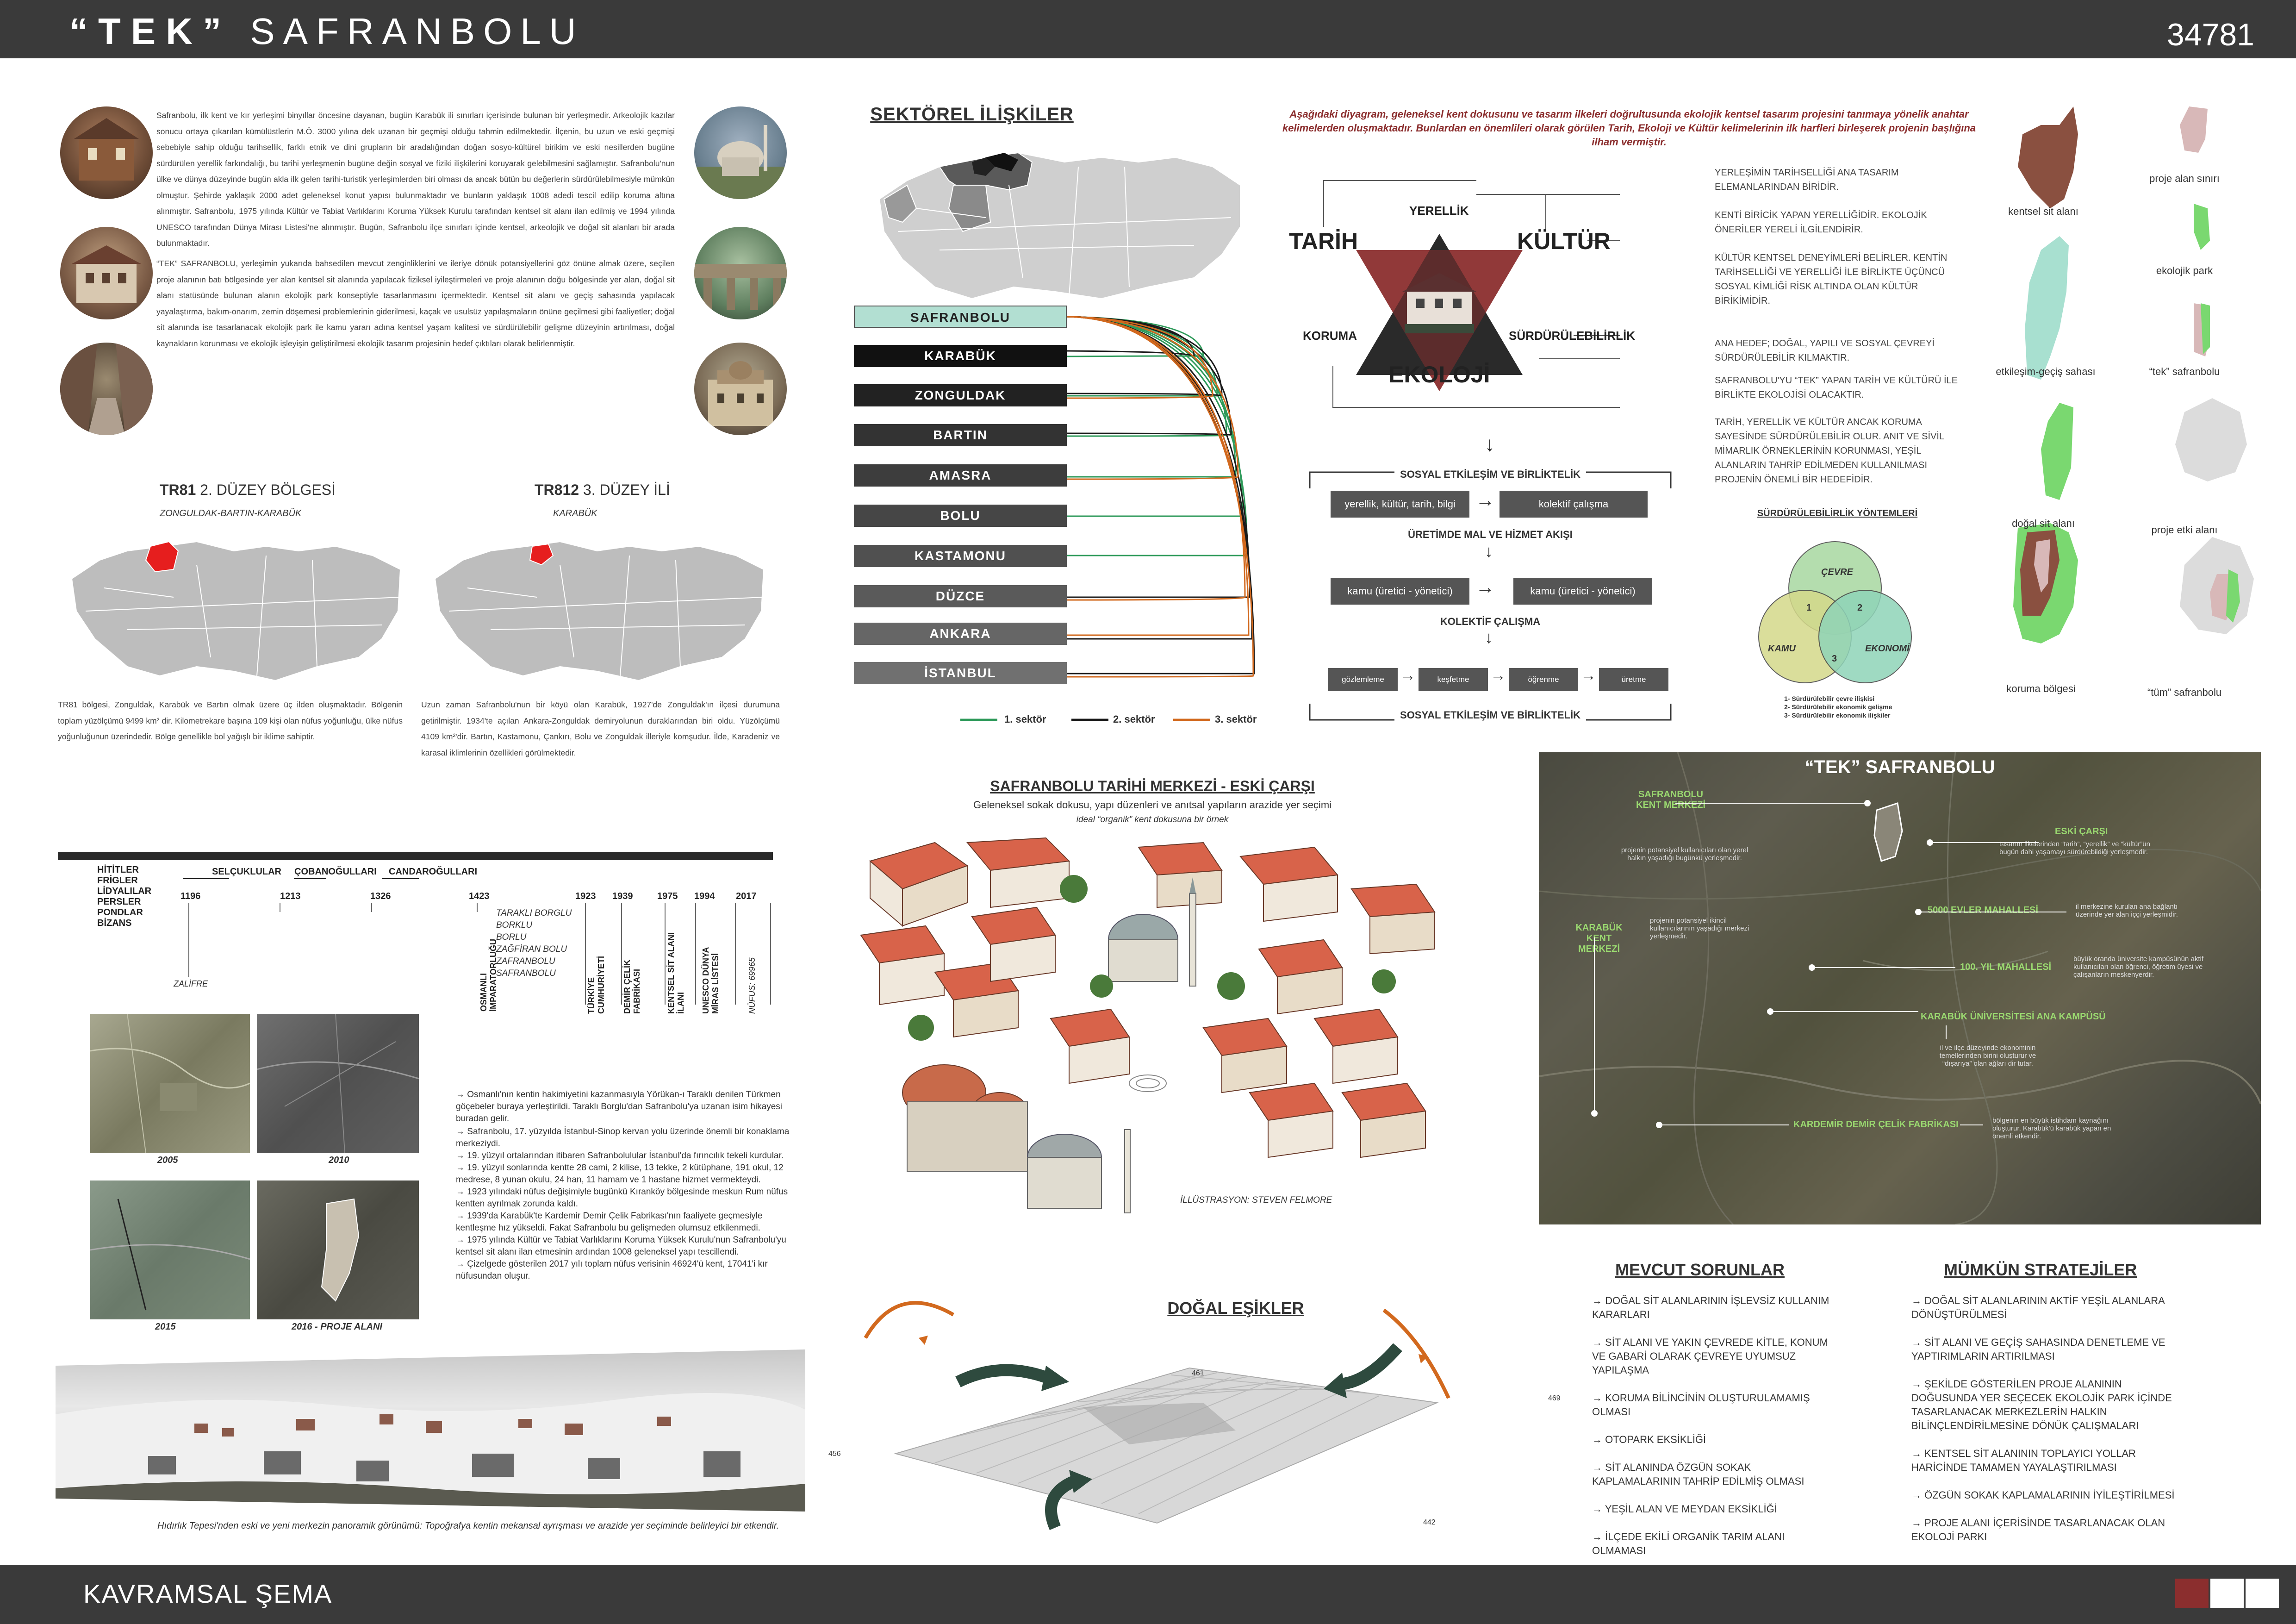 Image resolution: width=2296 pixels, height=1624 pixels. I want to click on thumb-building, so click(740, 389).